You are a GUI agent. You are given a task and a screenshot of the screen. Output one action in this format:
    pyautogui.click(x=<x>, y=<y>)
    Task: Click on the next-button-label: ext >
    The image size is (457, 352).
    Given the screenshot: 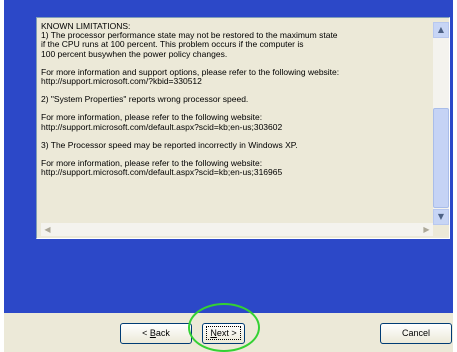 What is the action you would take?
    pyautogui.click(x=226, y=333)
    